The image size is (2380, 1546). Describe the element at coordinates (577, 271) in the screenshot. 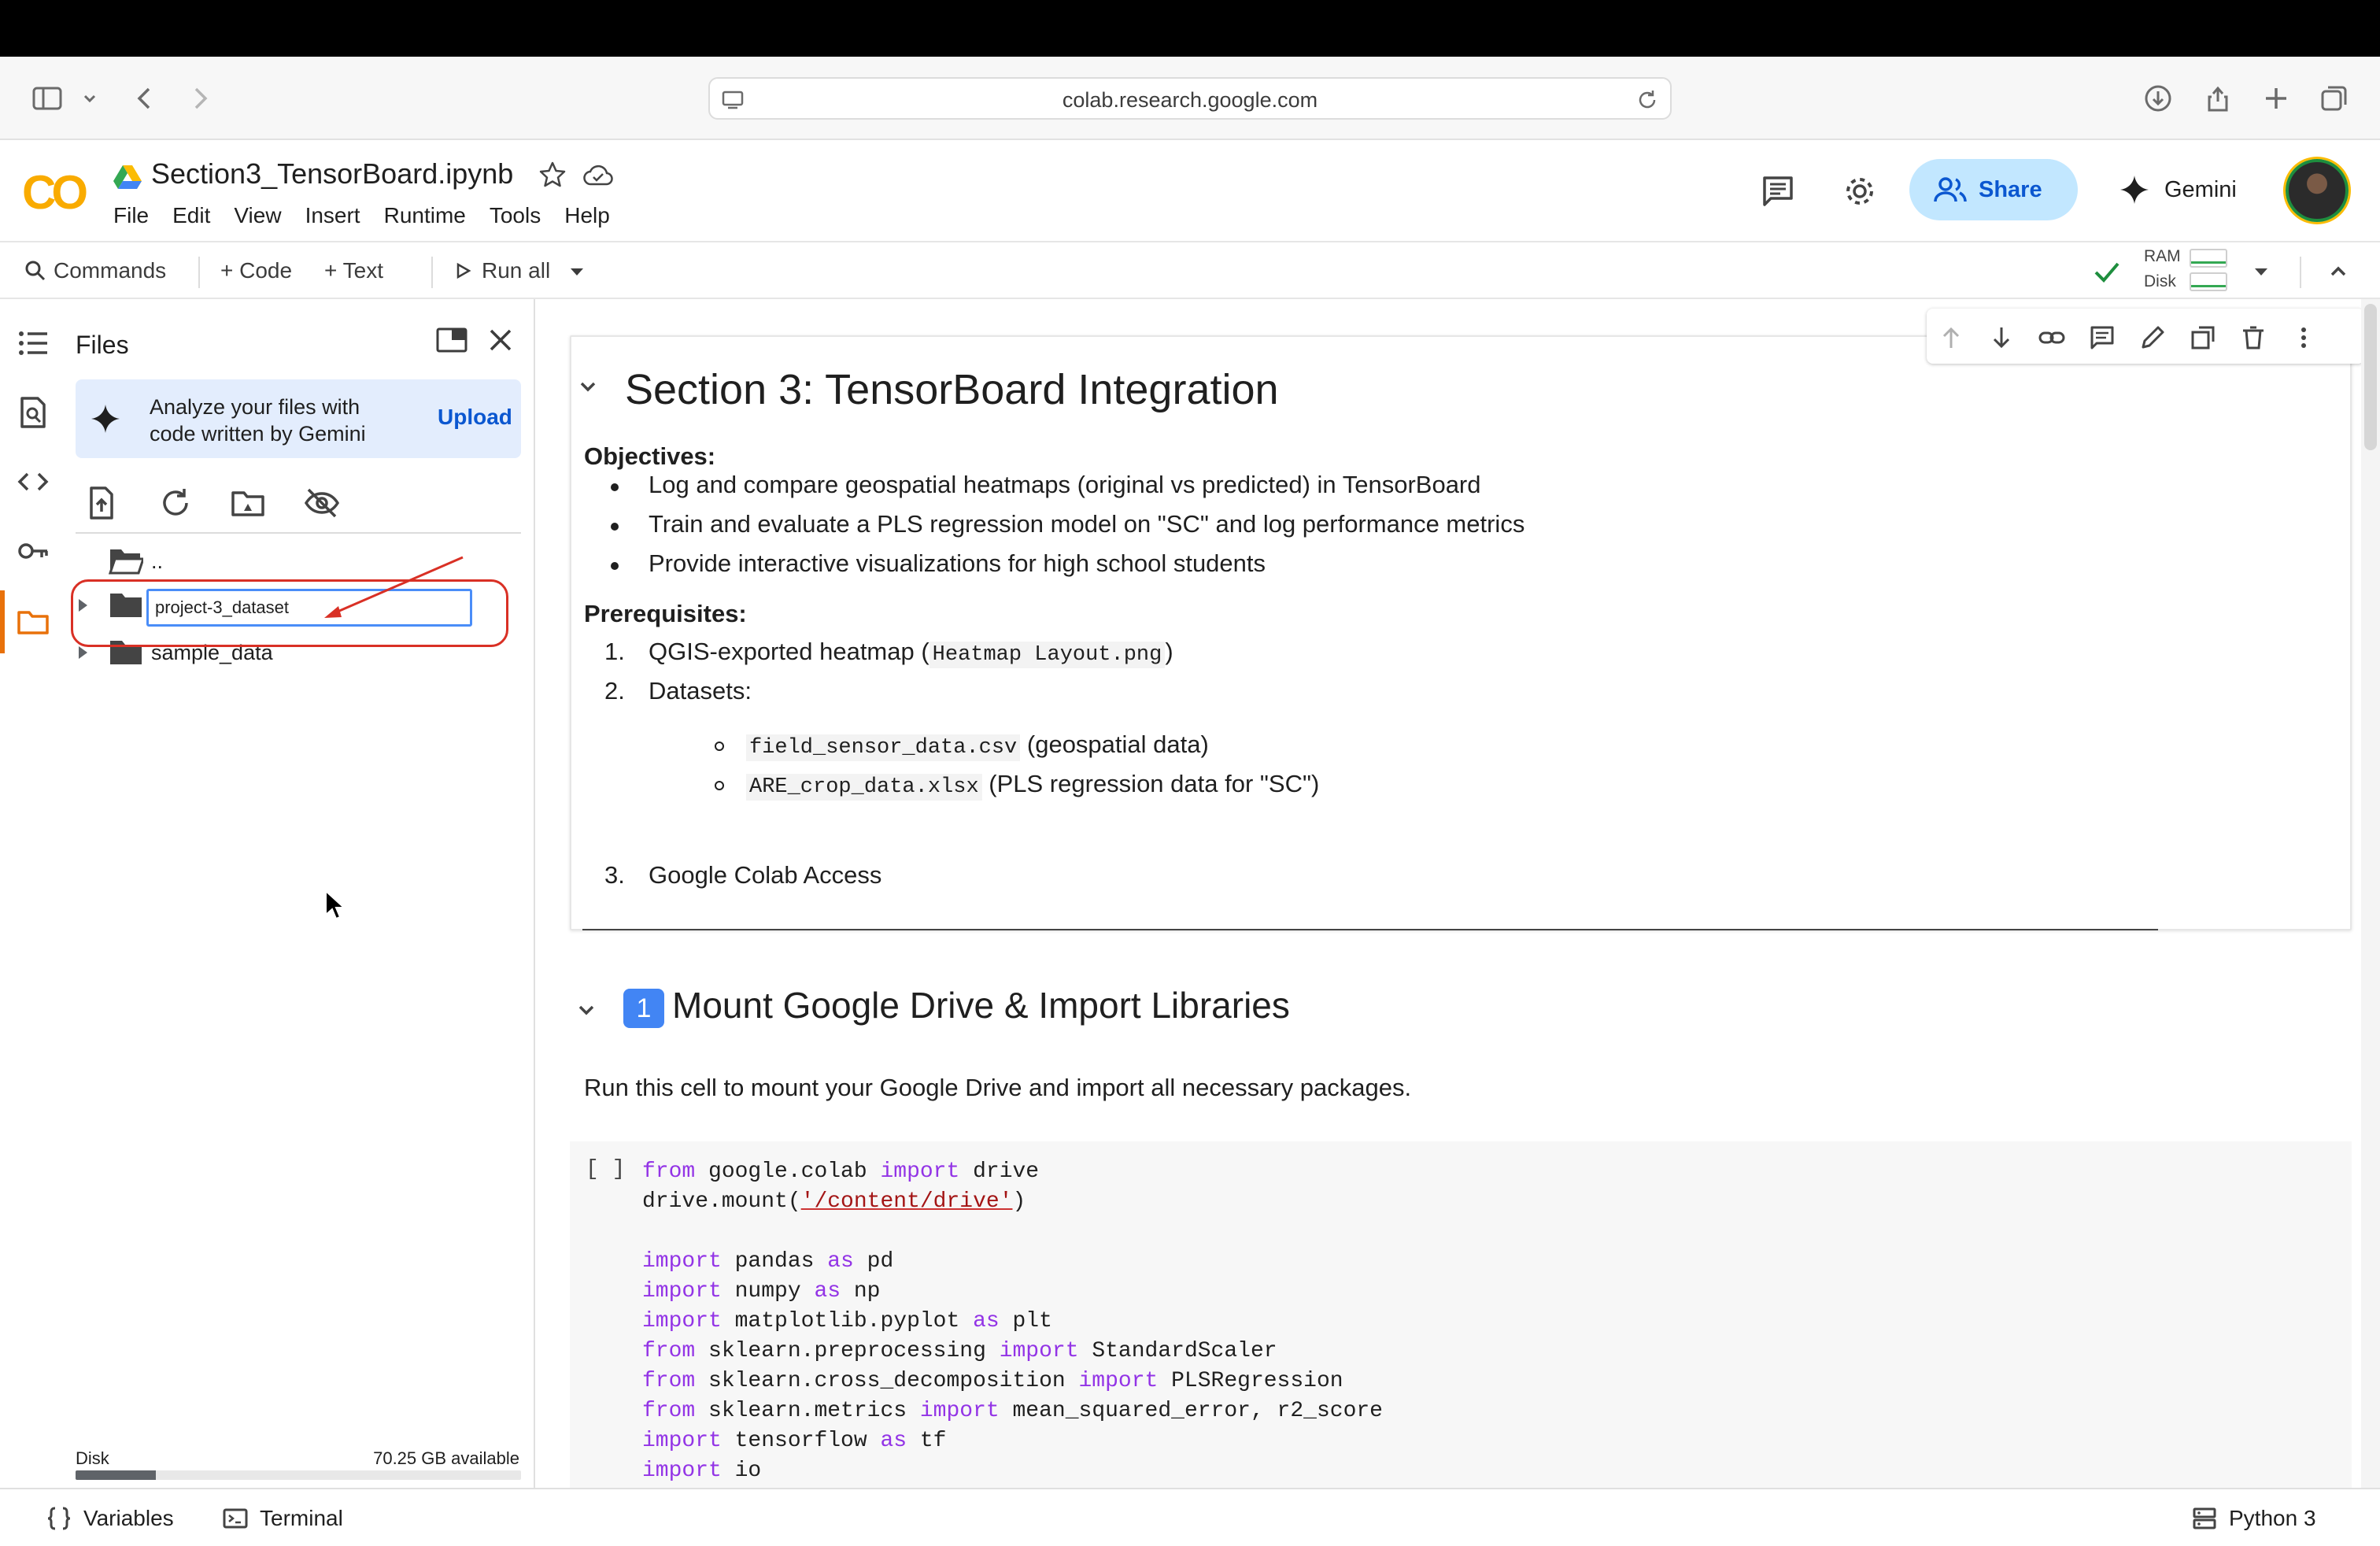

I see `run-all-dropdown-icon` at that location.